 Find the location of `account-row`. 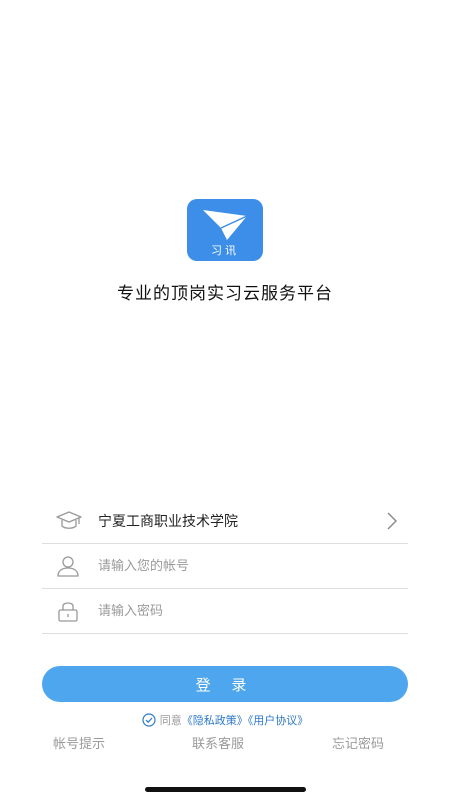

account-row is located at coordinates (225, 566).